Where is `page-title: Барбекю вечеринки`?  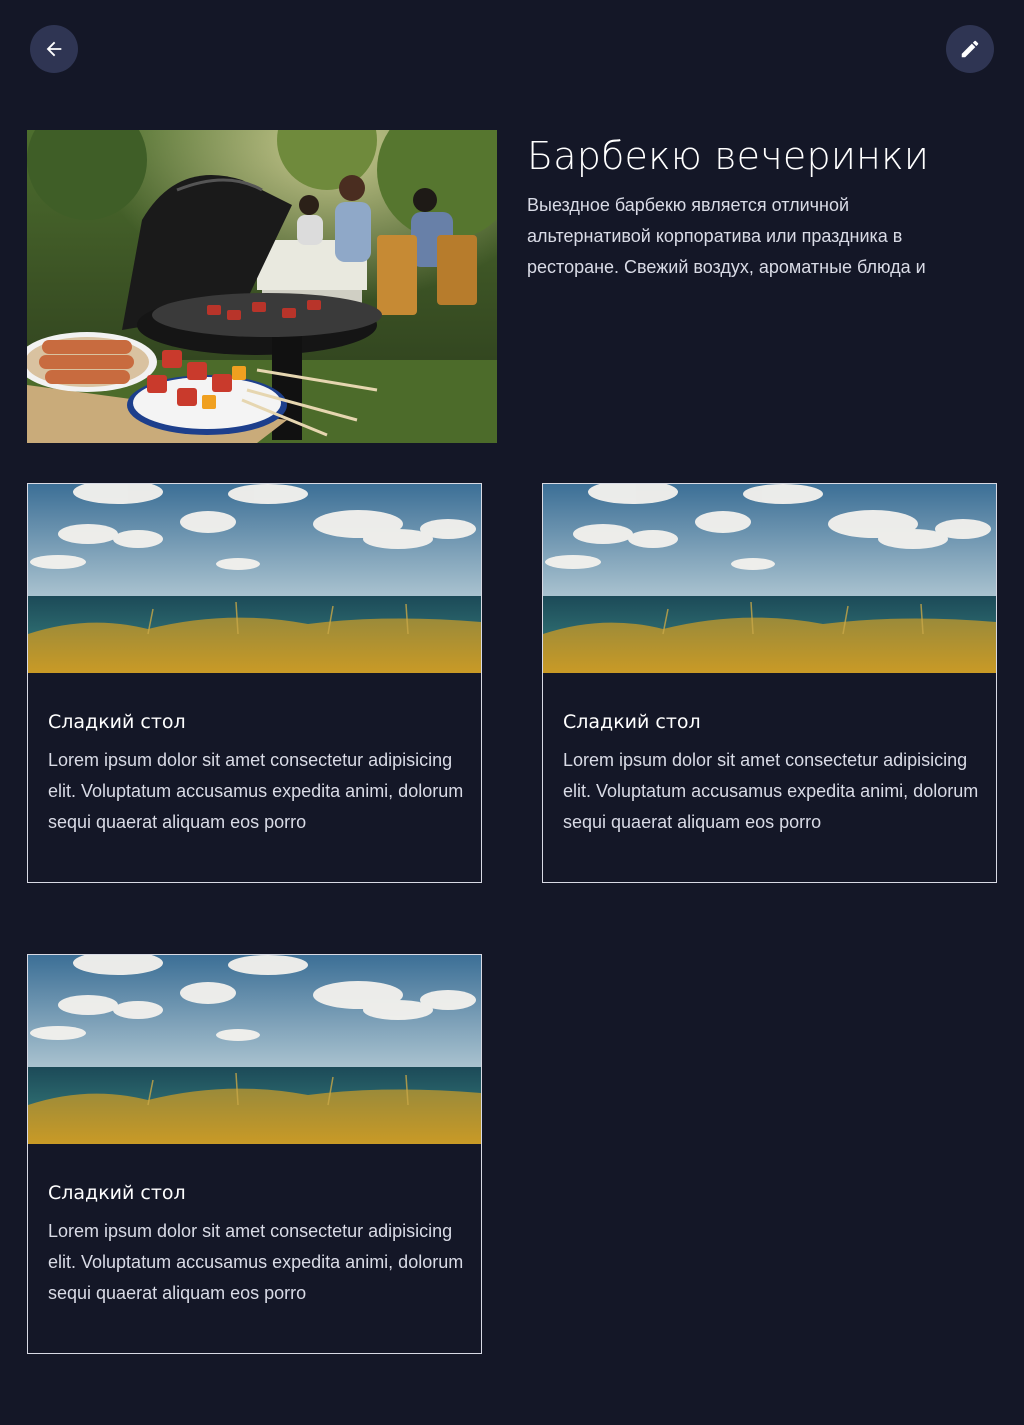 page-title: Барбекю вечеринки is located at coordinates (728, 156).